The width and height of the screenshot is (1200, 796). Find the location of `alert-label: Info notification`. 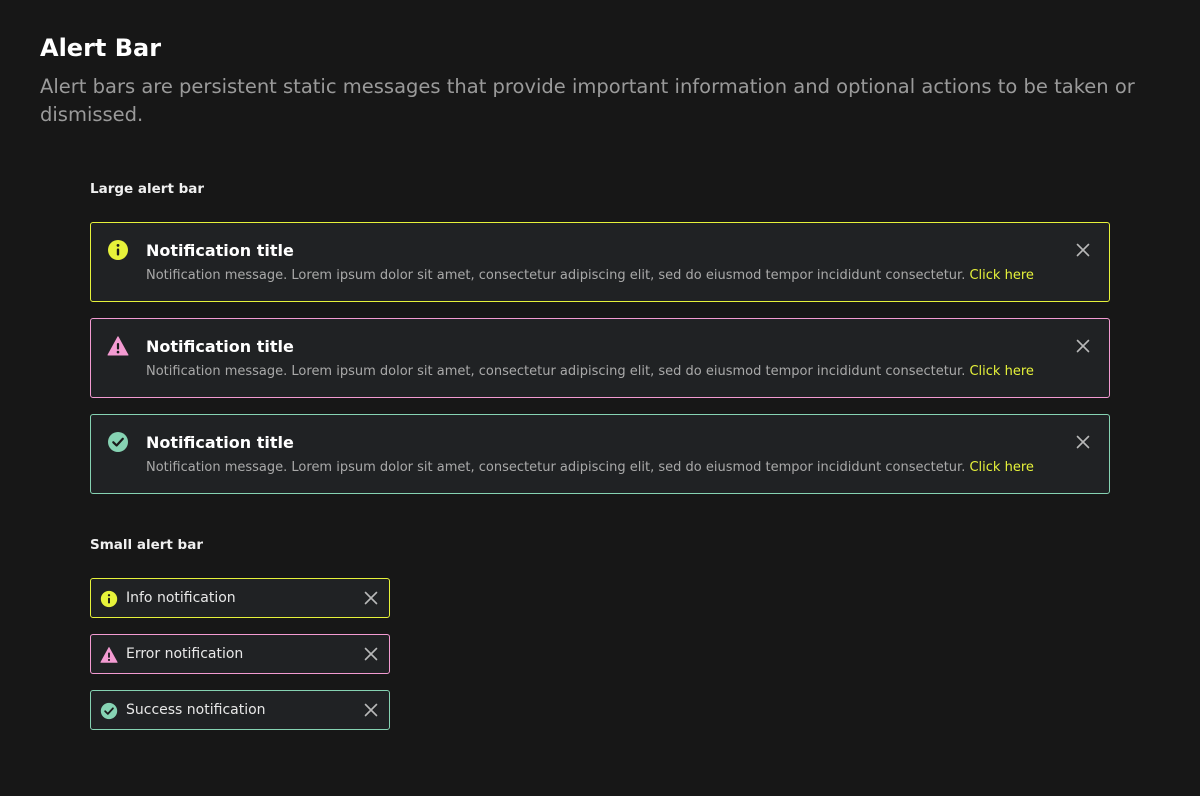

alert-label: Info notification is located at coordinates (181, 598).